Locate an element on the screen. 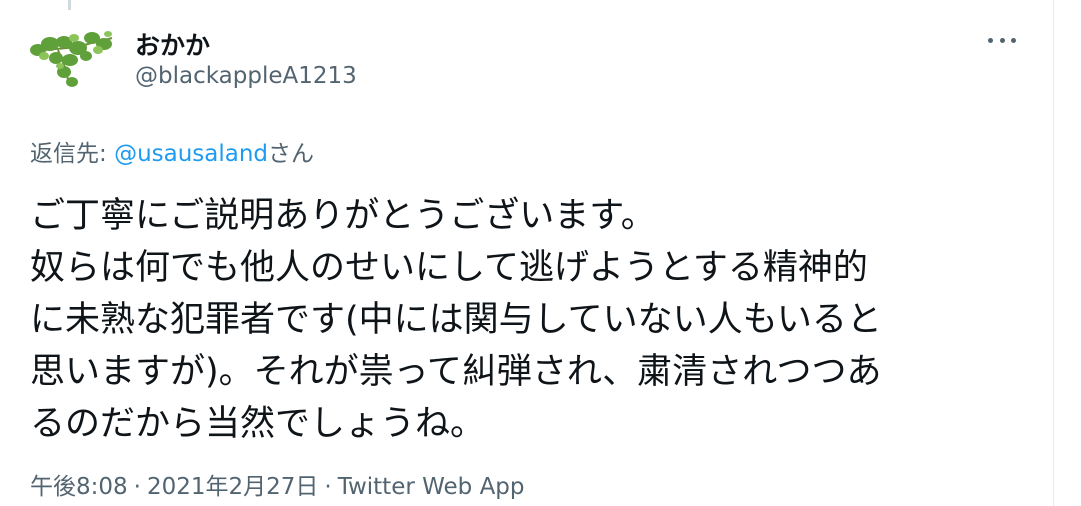 This screenshot has width=1081, height=506. tweet-line-3: に未熟な犯罪者です(中には関与していない人もいると is located at coordinates (456, 320).